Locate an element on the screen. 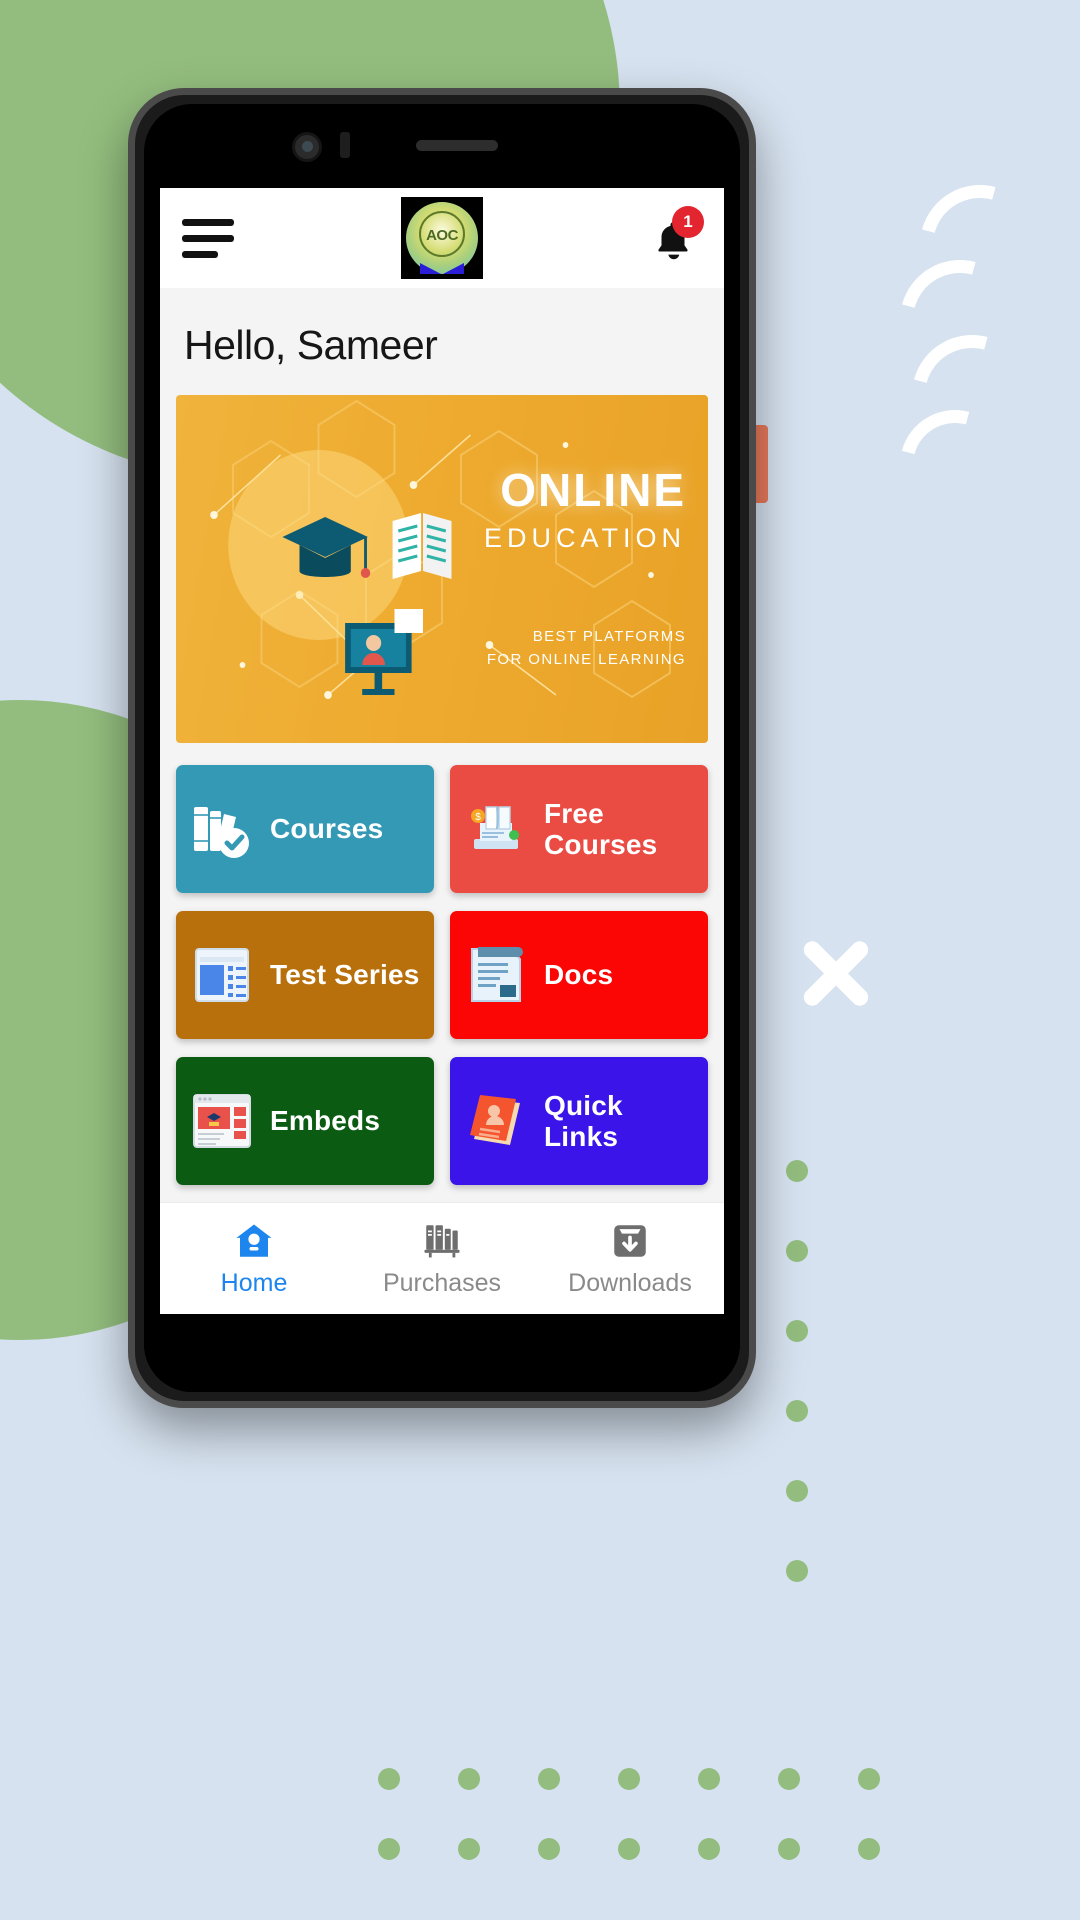 The image size is (1080, 1920). card-embeds: Embeds is located at coordinates (305, 1121).